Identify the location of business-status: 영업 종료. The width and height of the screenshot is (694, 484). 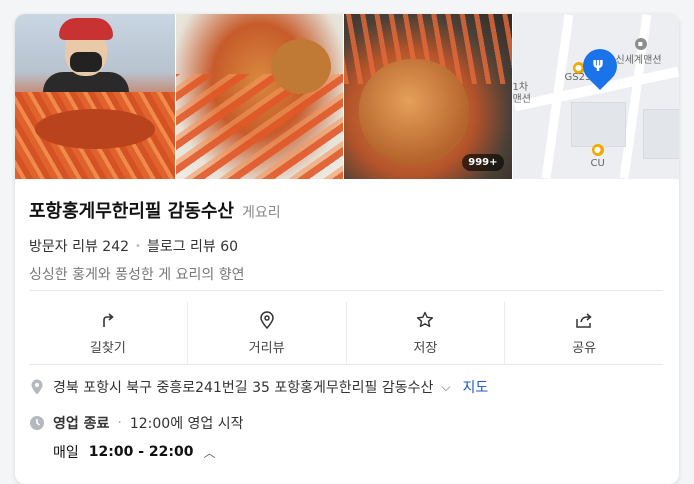
(81, 424).